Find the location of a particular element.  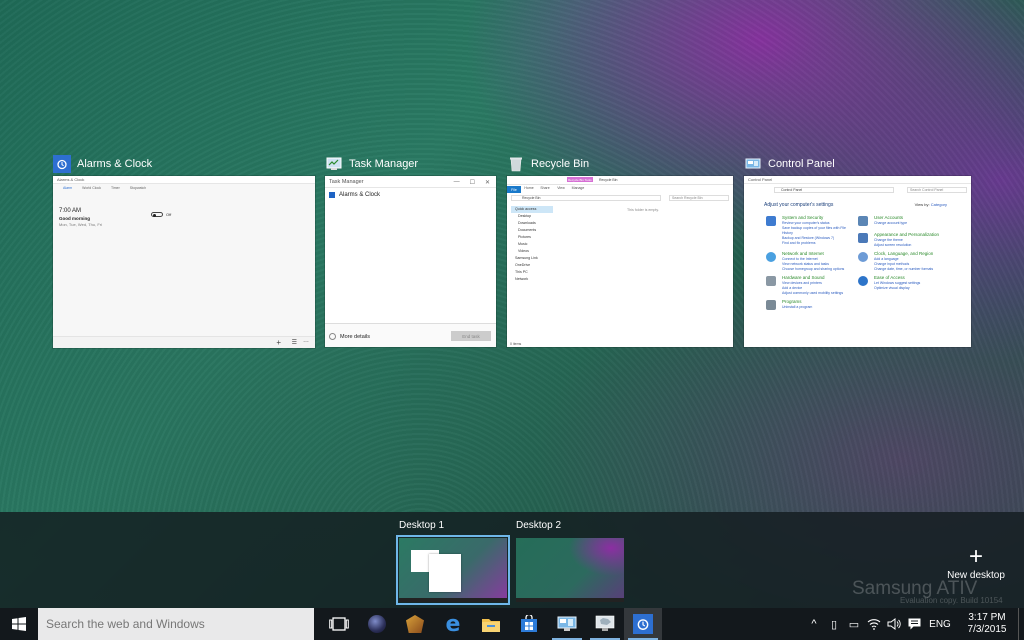

search-input: Search the web and Windows is located at coordinates (176, 624).